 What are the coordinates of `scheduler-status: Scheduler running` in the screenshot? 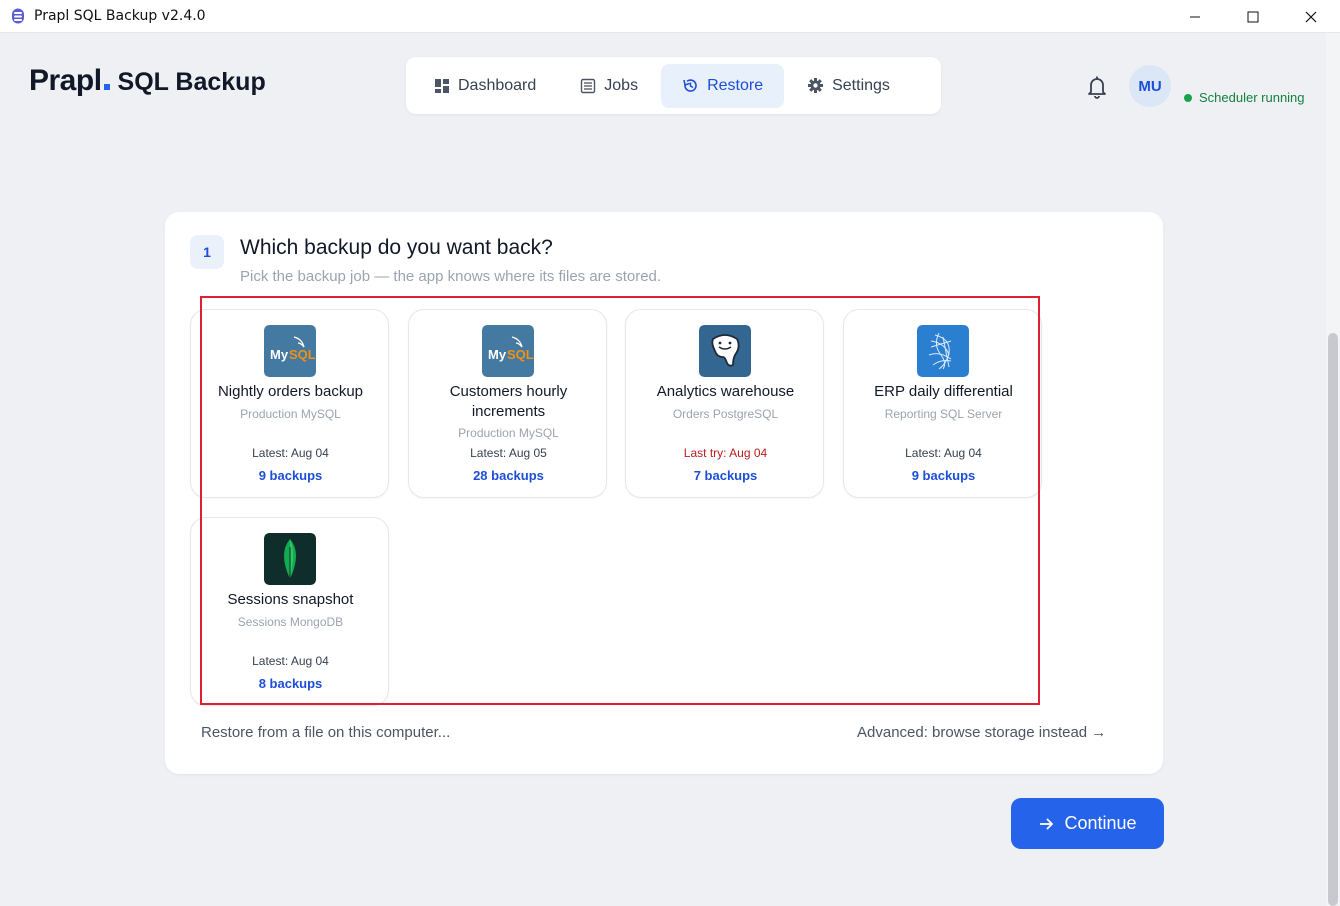 It's located at (1244, 97).